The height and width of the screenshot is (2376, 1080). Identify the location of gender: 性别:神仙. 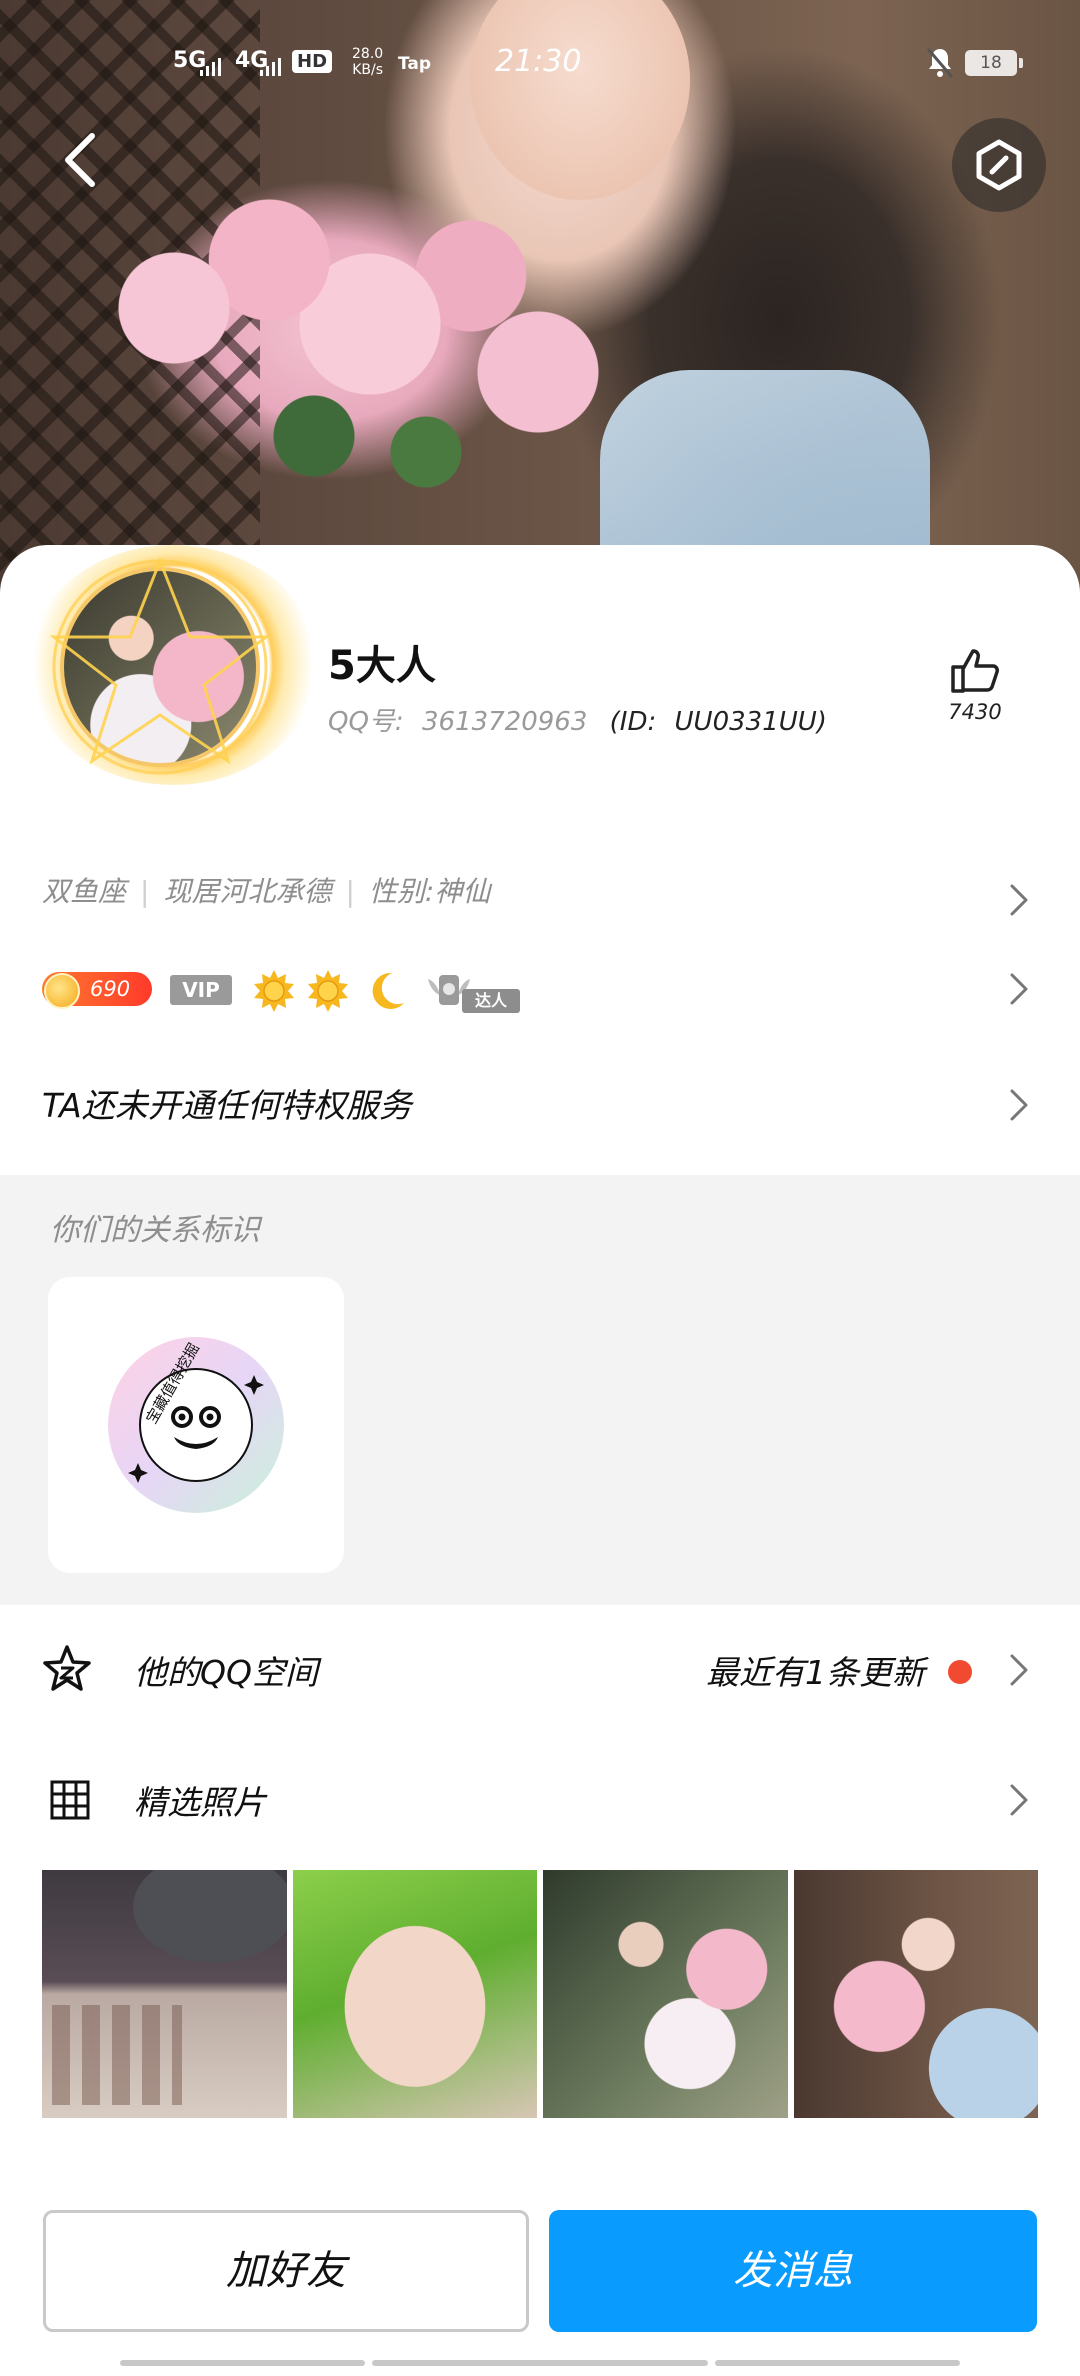
(429, 891).